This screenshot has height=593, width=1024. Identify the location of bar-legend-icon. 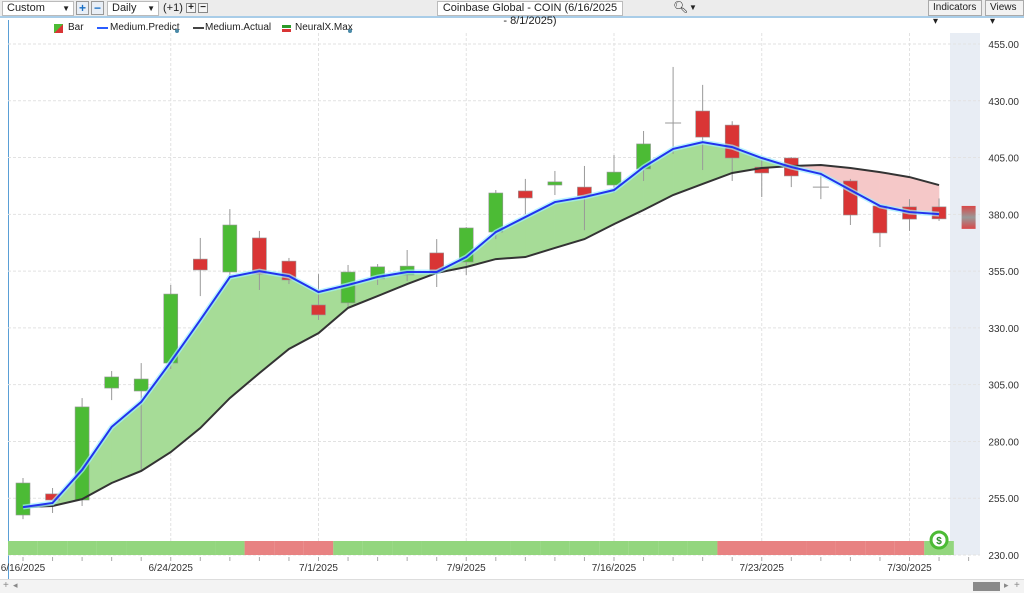
(58, 28).